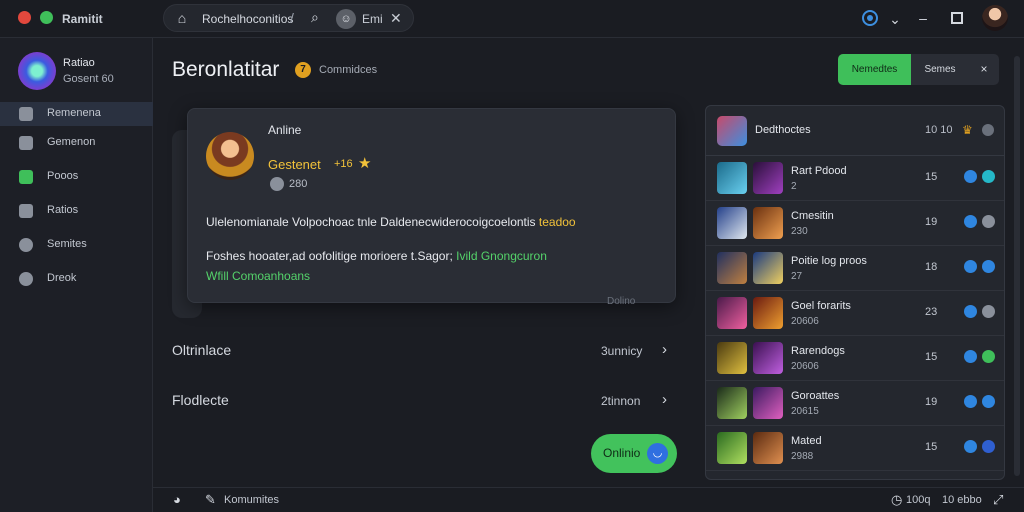 This screenshot has height=512, width=1024. What do you see at coordinates (67, 244) in the screenshot?
I see `sidebar-item-label: Semites` at bounding box center [67, 244].